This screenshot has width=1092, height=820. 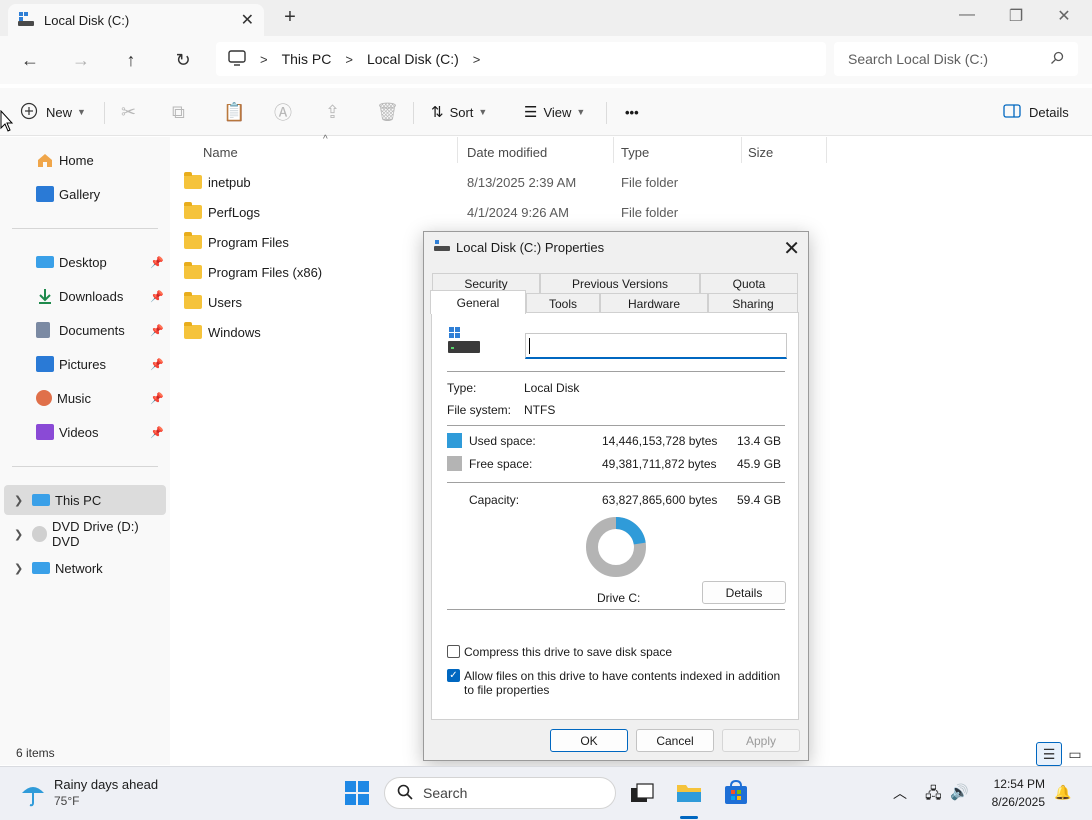 What do you see at coordinates (85, 194) in the screenshot?
I see `sidebar-item-gallery: Gallery` at bounding box center [85, 194].